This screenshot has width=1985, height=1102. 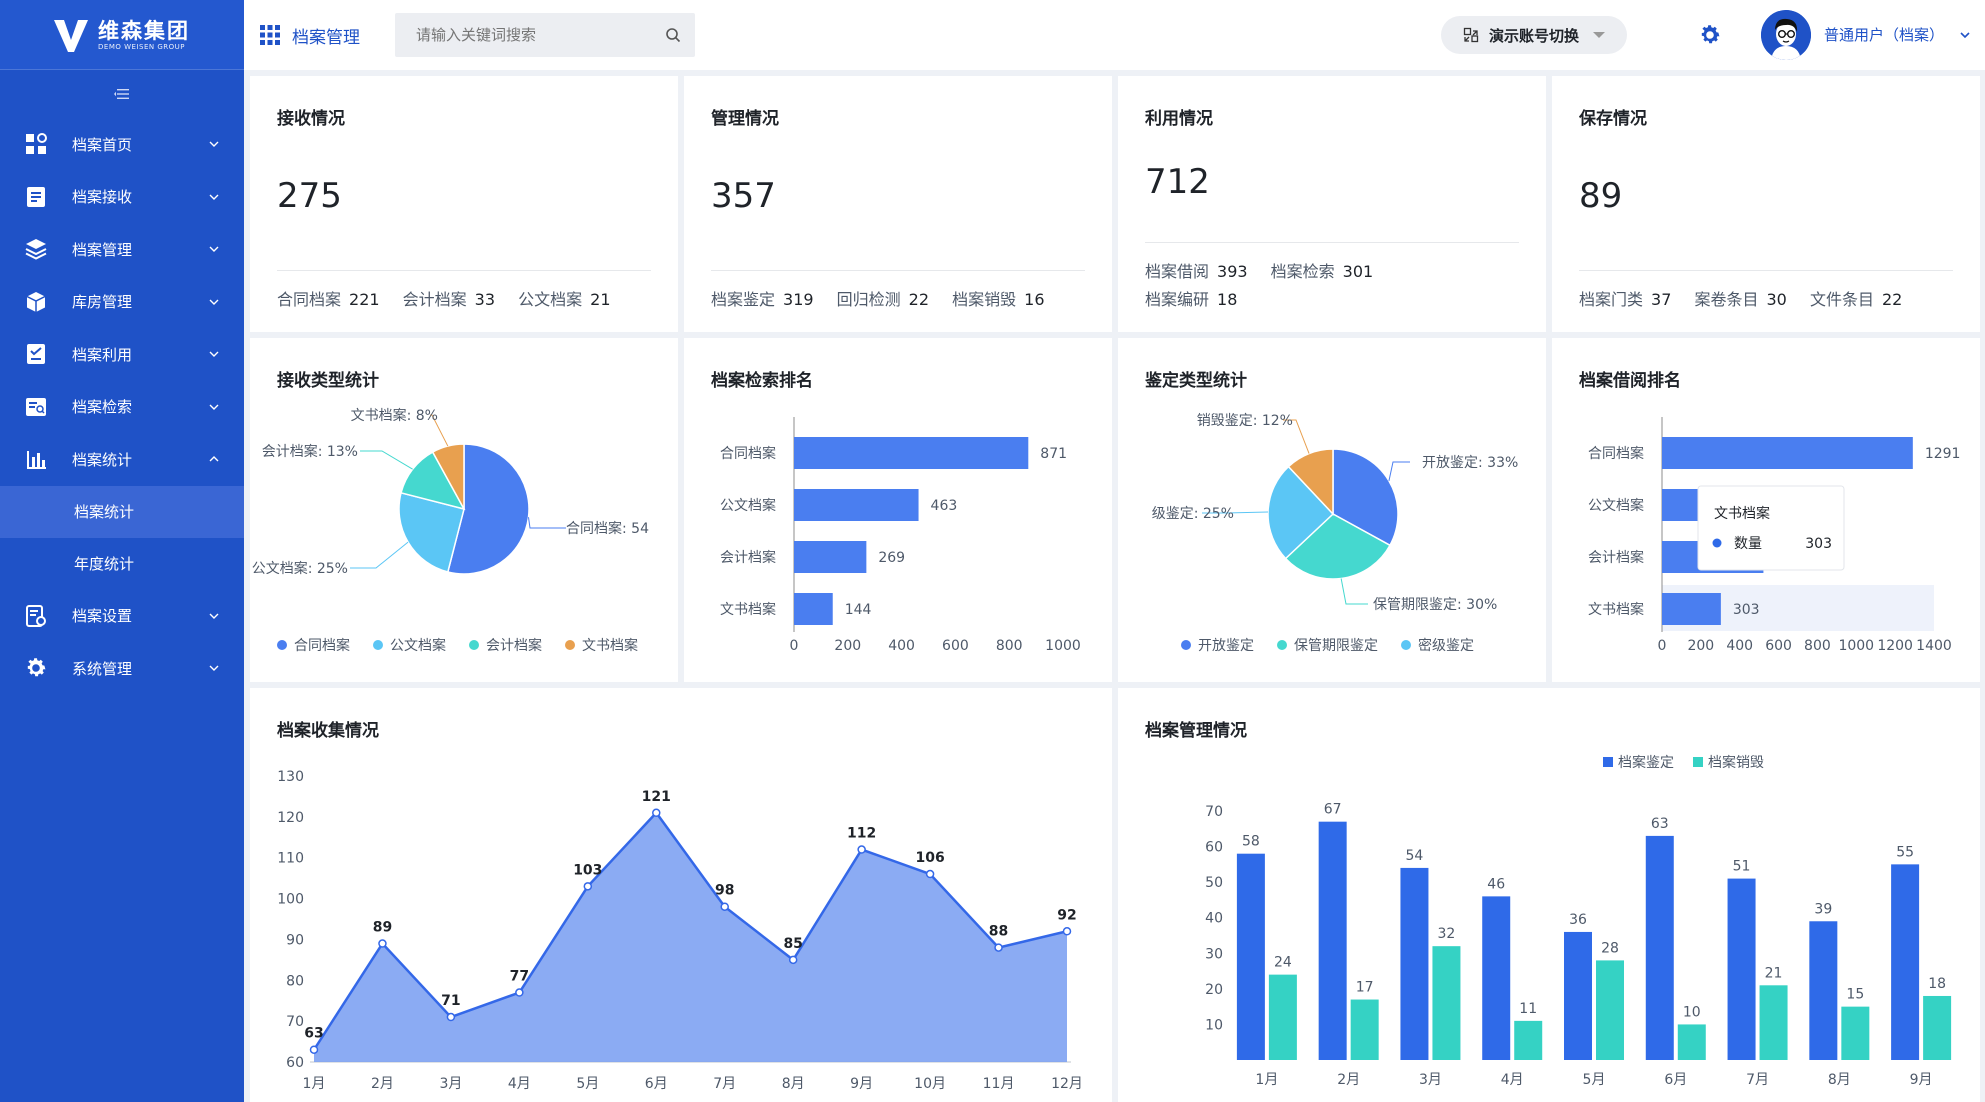 I want to click on collapse-menu-button, so click(x=122, y=94).